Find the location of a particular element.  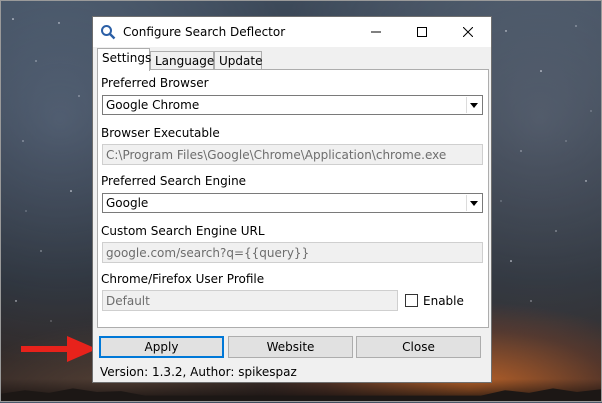

preferred-search-engine-dropdown: Google is located at coordinates (292, 203).